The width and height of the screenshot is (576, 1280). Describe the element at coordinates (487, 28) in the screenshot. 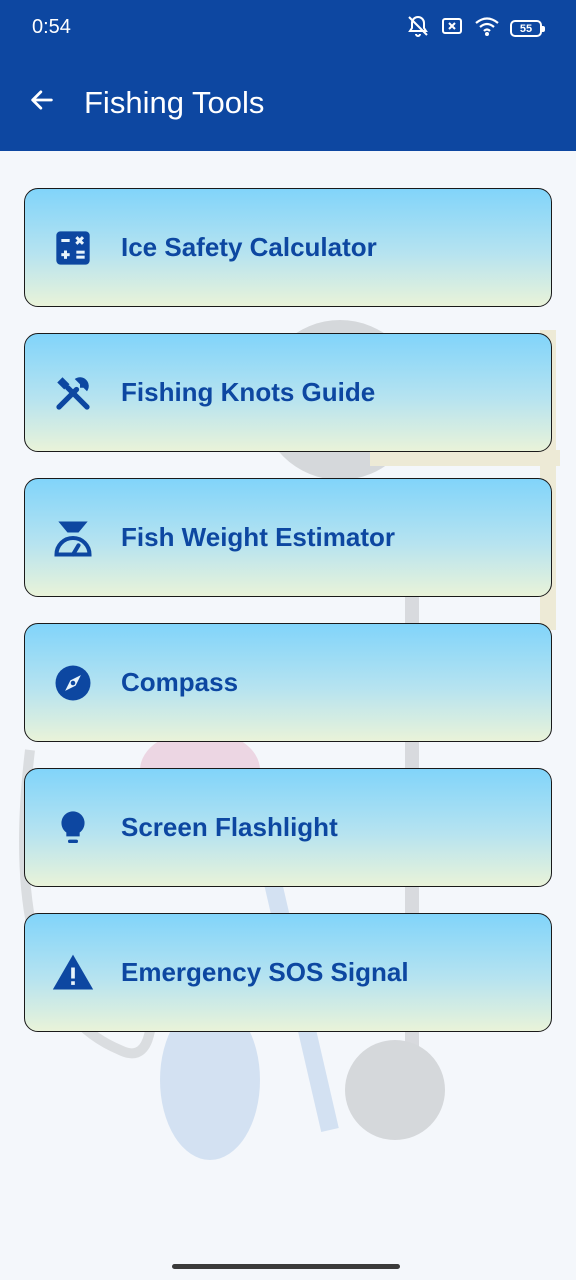

I see `wifi-icon` at that location.